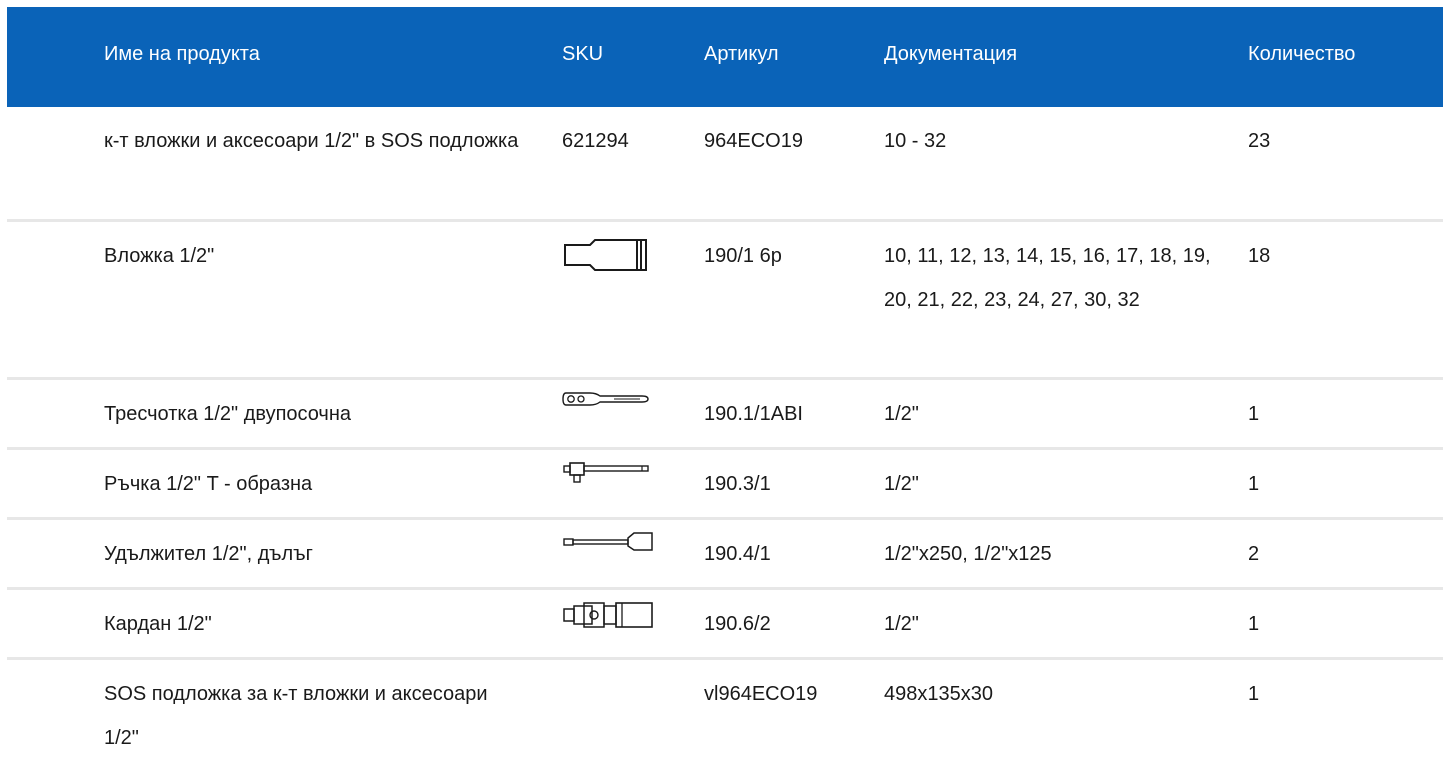  I want to click on header-product-name: Име на продукта, so click(182, 54).